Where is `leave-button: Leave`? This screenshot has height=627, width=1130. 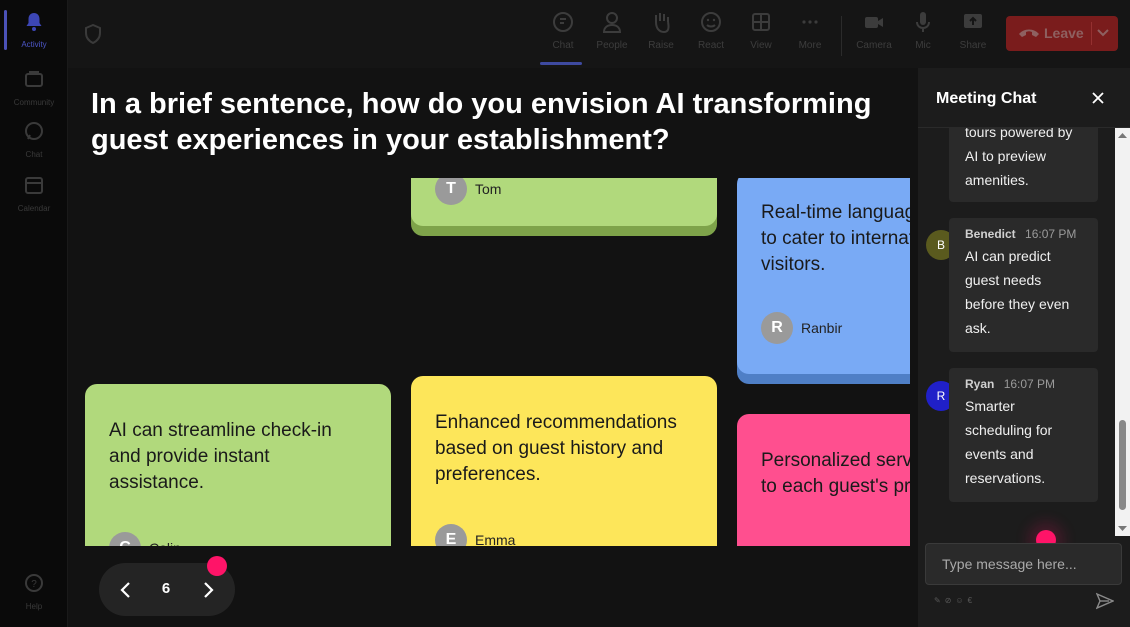 leave-button: Leave is located at coordinates (1062, 33).